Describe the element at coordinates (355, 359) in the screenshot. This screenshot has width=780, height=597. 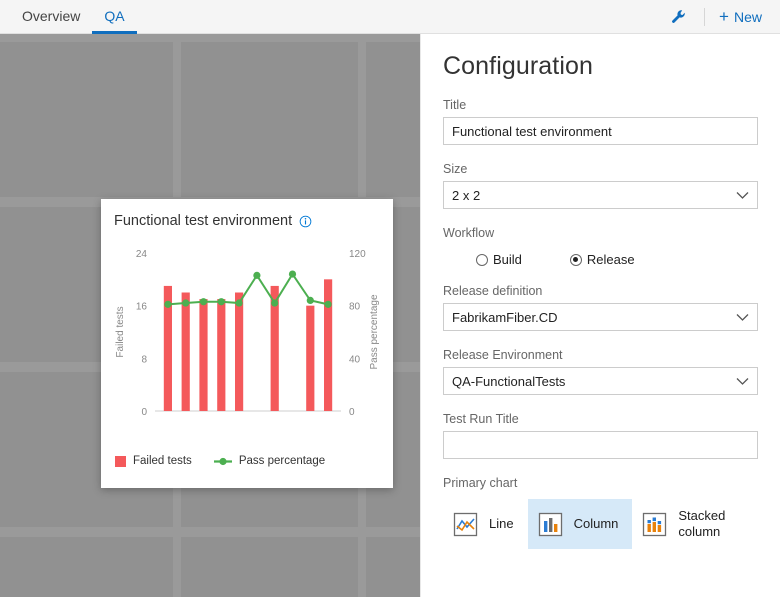
I see `svg-text: 40` at that location.